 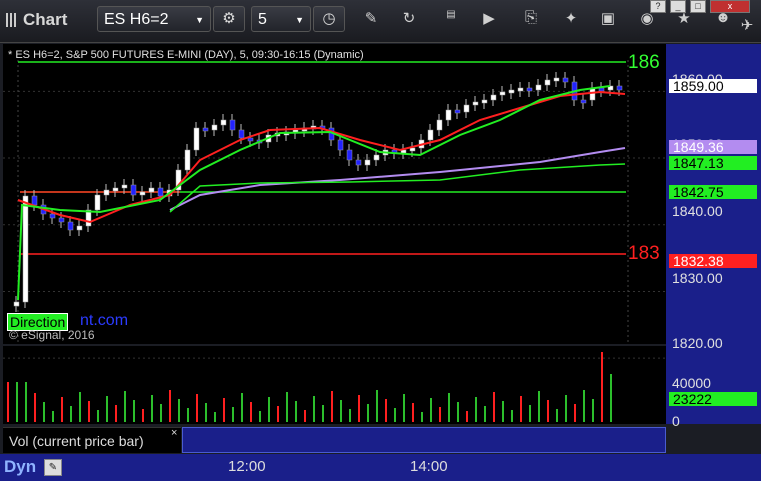 I want to click on green-ma-label: 1847.13, so click(x=713, y=163).